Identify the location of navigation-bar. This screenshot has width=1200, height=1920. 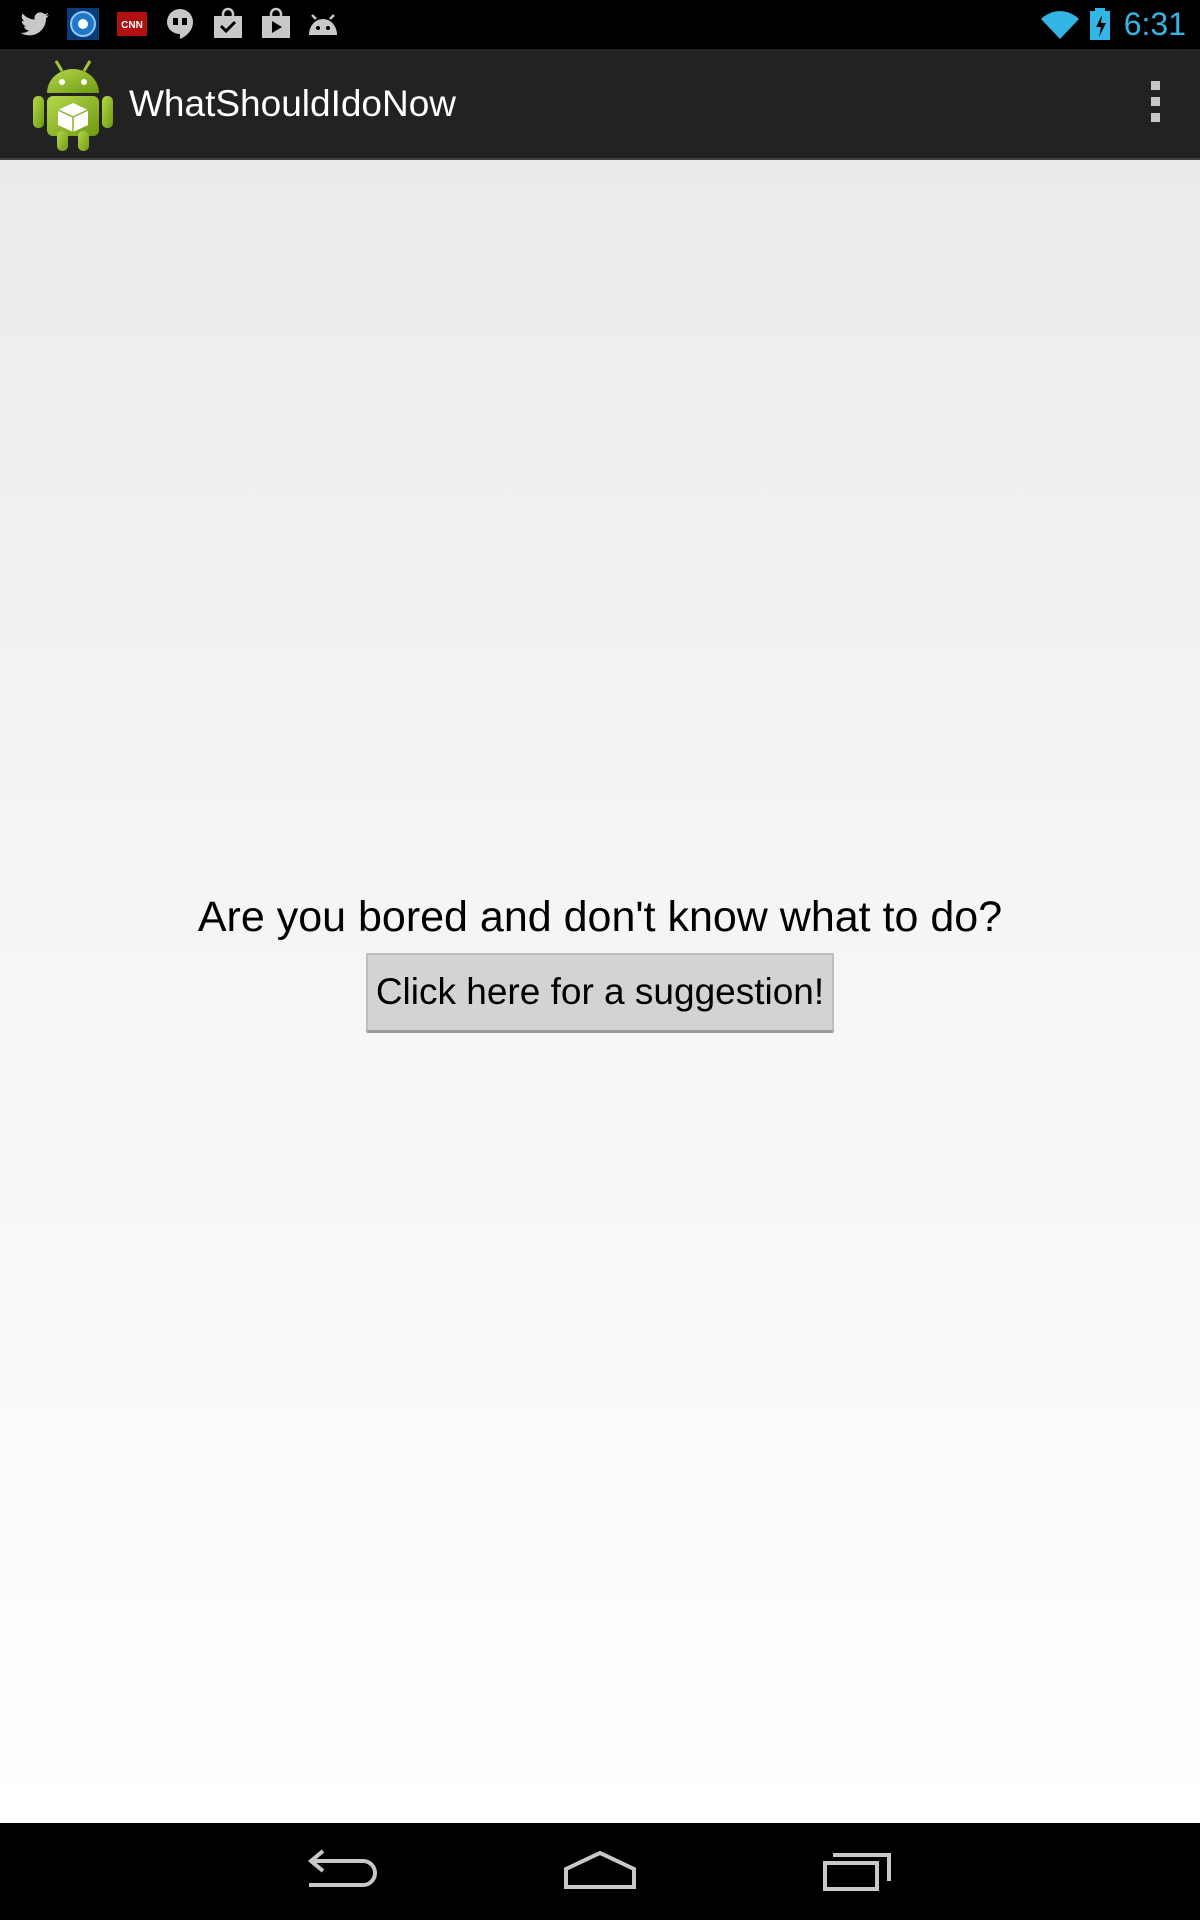
(600, 1871).